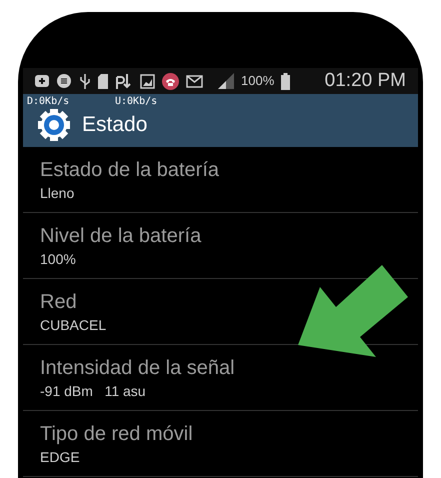 This screenshot has height=478, width=441. I want to click on mail-icon, so click(194, 81).